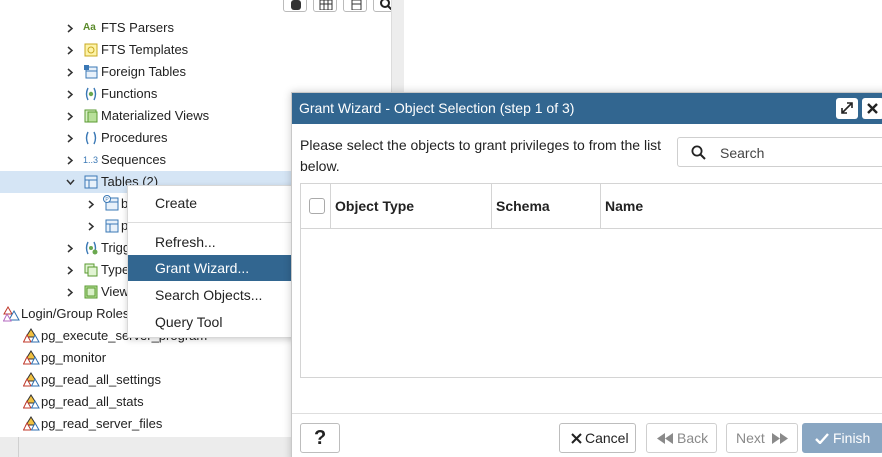  I want to click on tree-item-label: pg_read_server_files, so click(102, 423).